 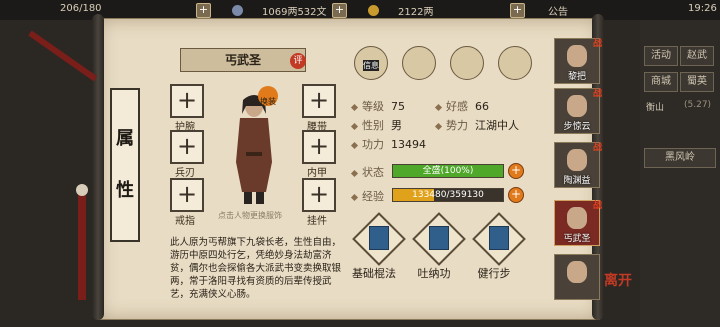 What do you see at coordinates (661, 56) in the screenshot?
I see `menu-item-0: 活动` at bounding box center [661, 56].